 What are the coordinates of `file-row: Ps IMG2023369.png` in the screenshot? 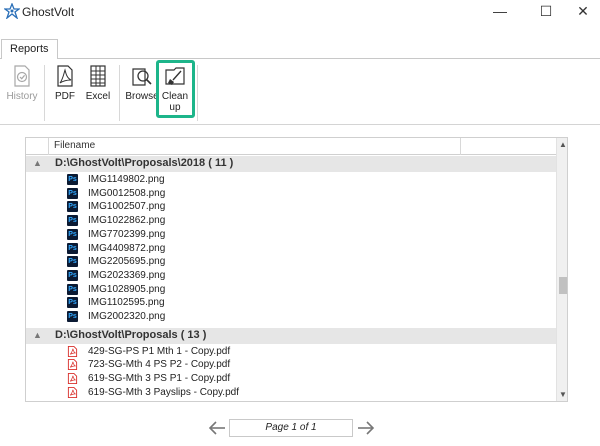 It's located at (291, 276).